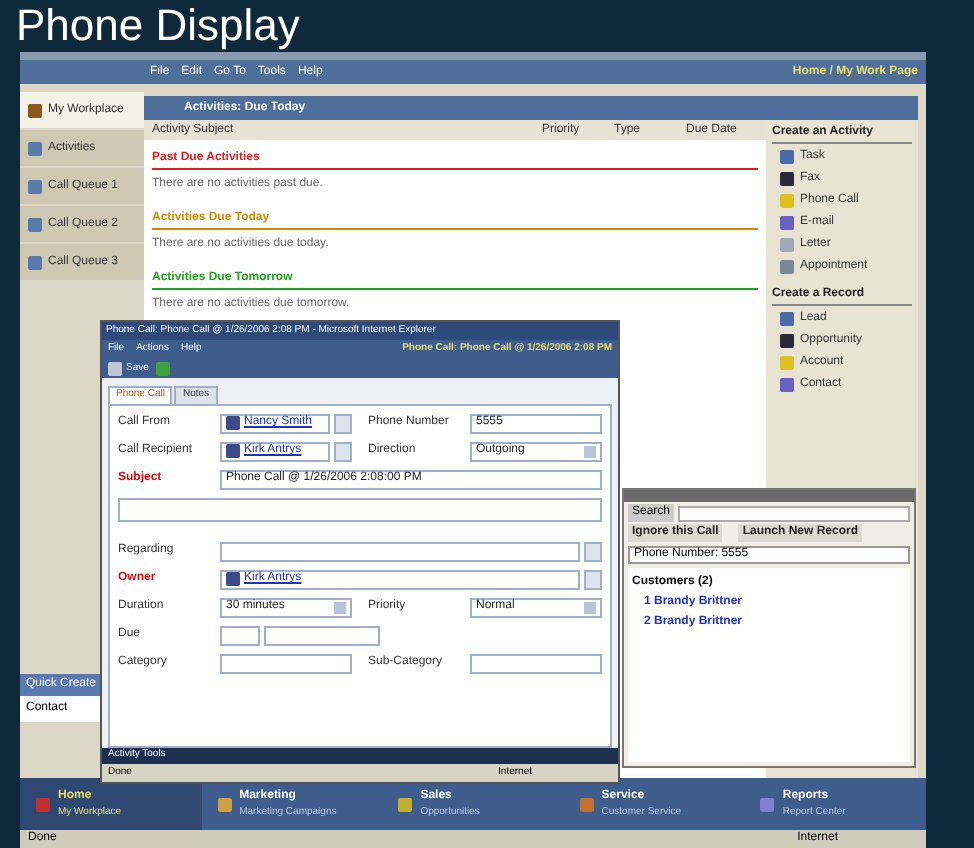  What do you see at coordinates (240, 635) in the screenshot?
I see `date-field` at bounding box center [240, 635].